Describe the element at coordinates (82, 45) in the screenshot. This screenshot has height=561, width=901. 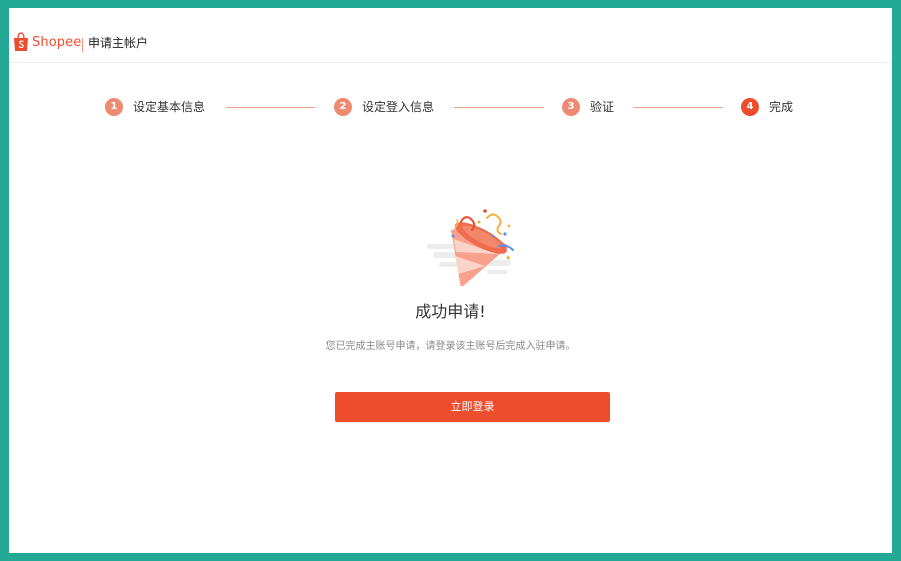
I see `header-divider` at that location.